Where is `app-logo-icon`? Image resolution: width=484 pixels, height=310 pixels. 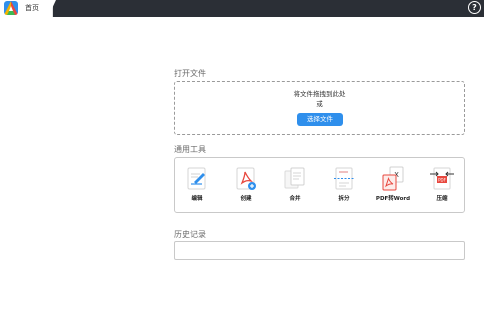
app-logo-icon is located at coordinates (11, 8).